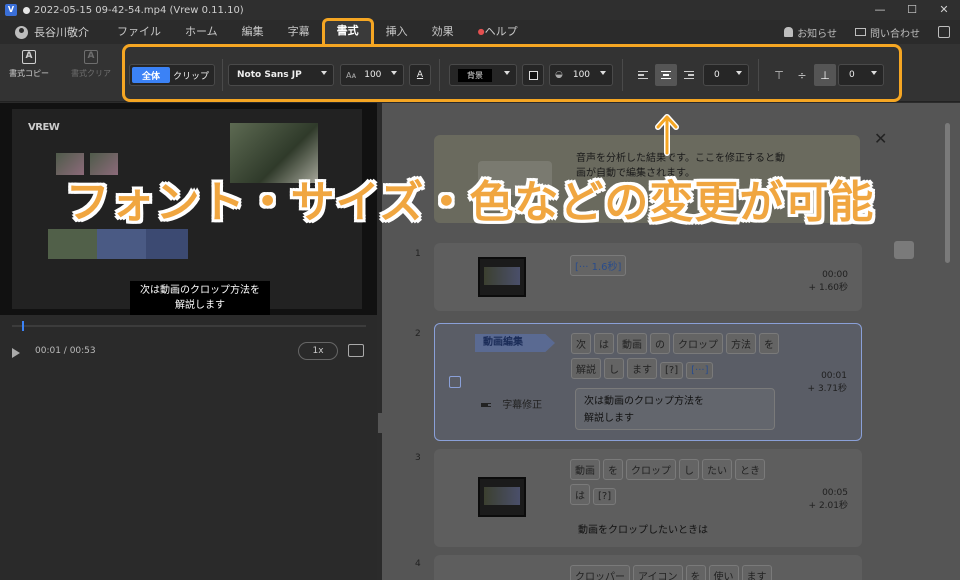 Image resolution: width=960 pixels, height=580 pixels. I want to click on font-select: Noto Sans JP, so click(281, 75).